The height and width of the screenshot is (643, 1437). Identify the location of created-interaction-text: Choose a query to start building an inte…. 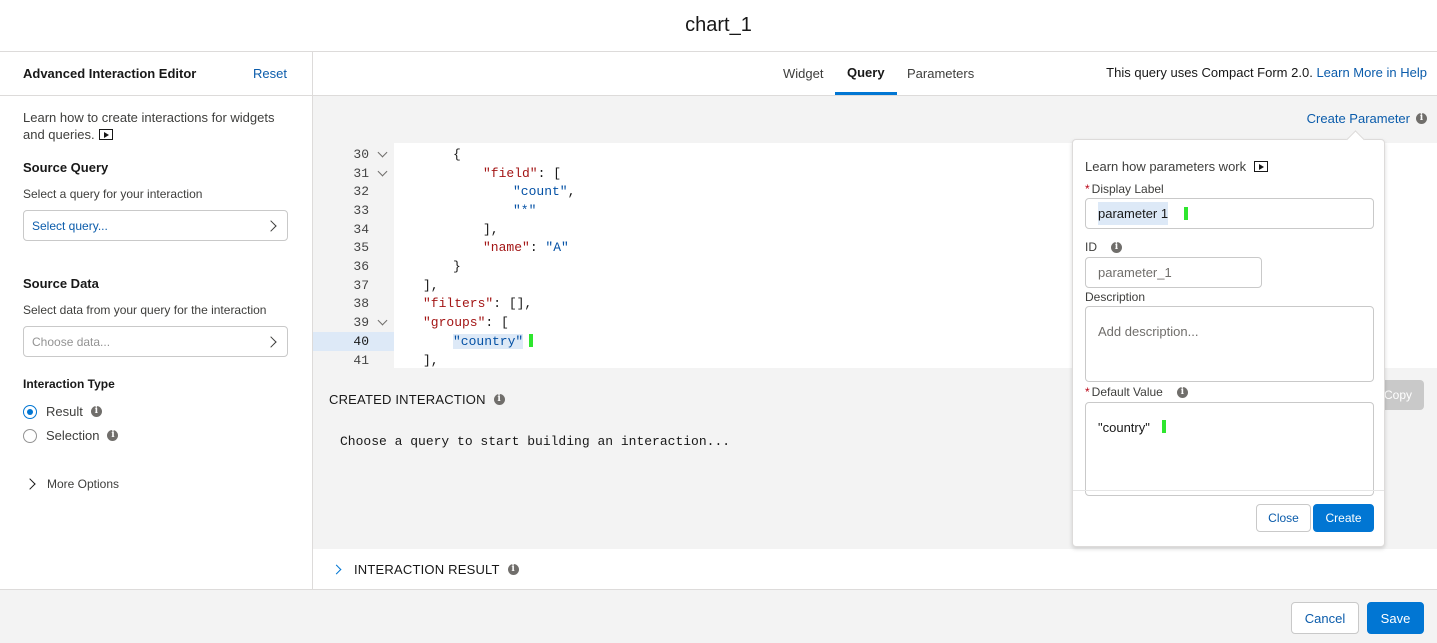
(535, 441).